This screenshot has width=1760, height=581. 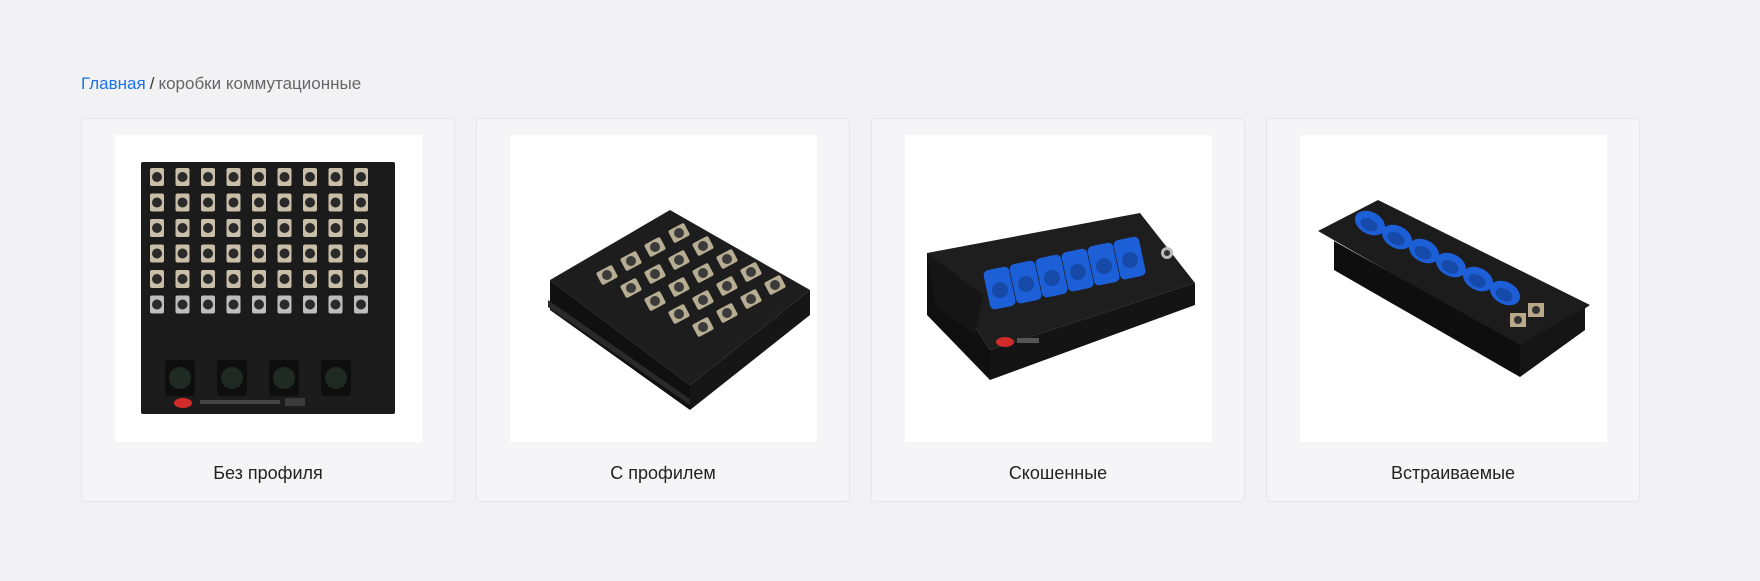 I want to click on recessed-box-image, so click(x=1453, y=288).